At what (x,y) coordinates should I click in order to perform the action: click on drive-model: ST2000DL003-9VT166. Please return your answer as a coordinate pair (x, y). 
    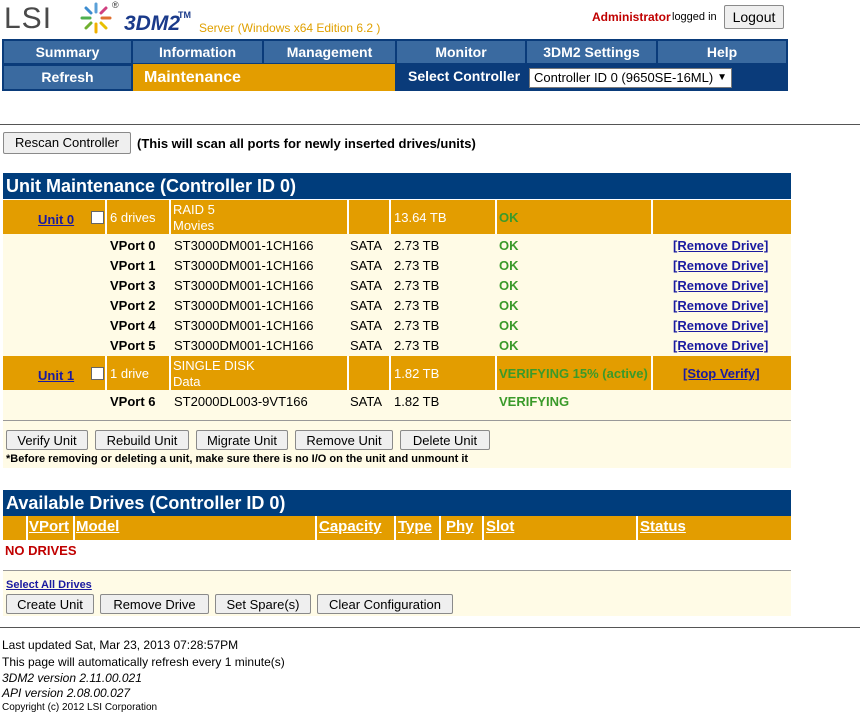
    Looking at the image, I should click on (241, 401).